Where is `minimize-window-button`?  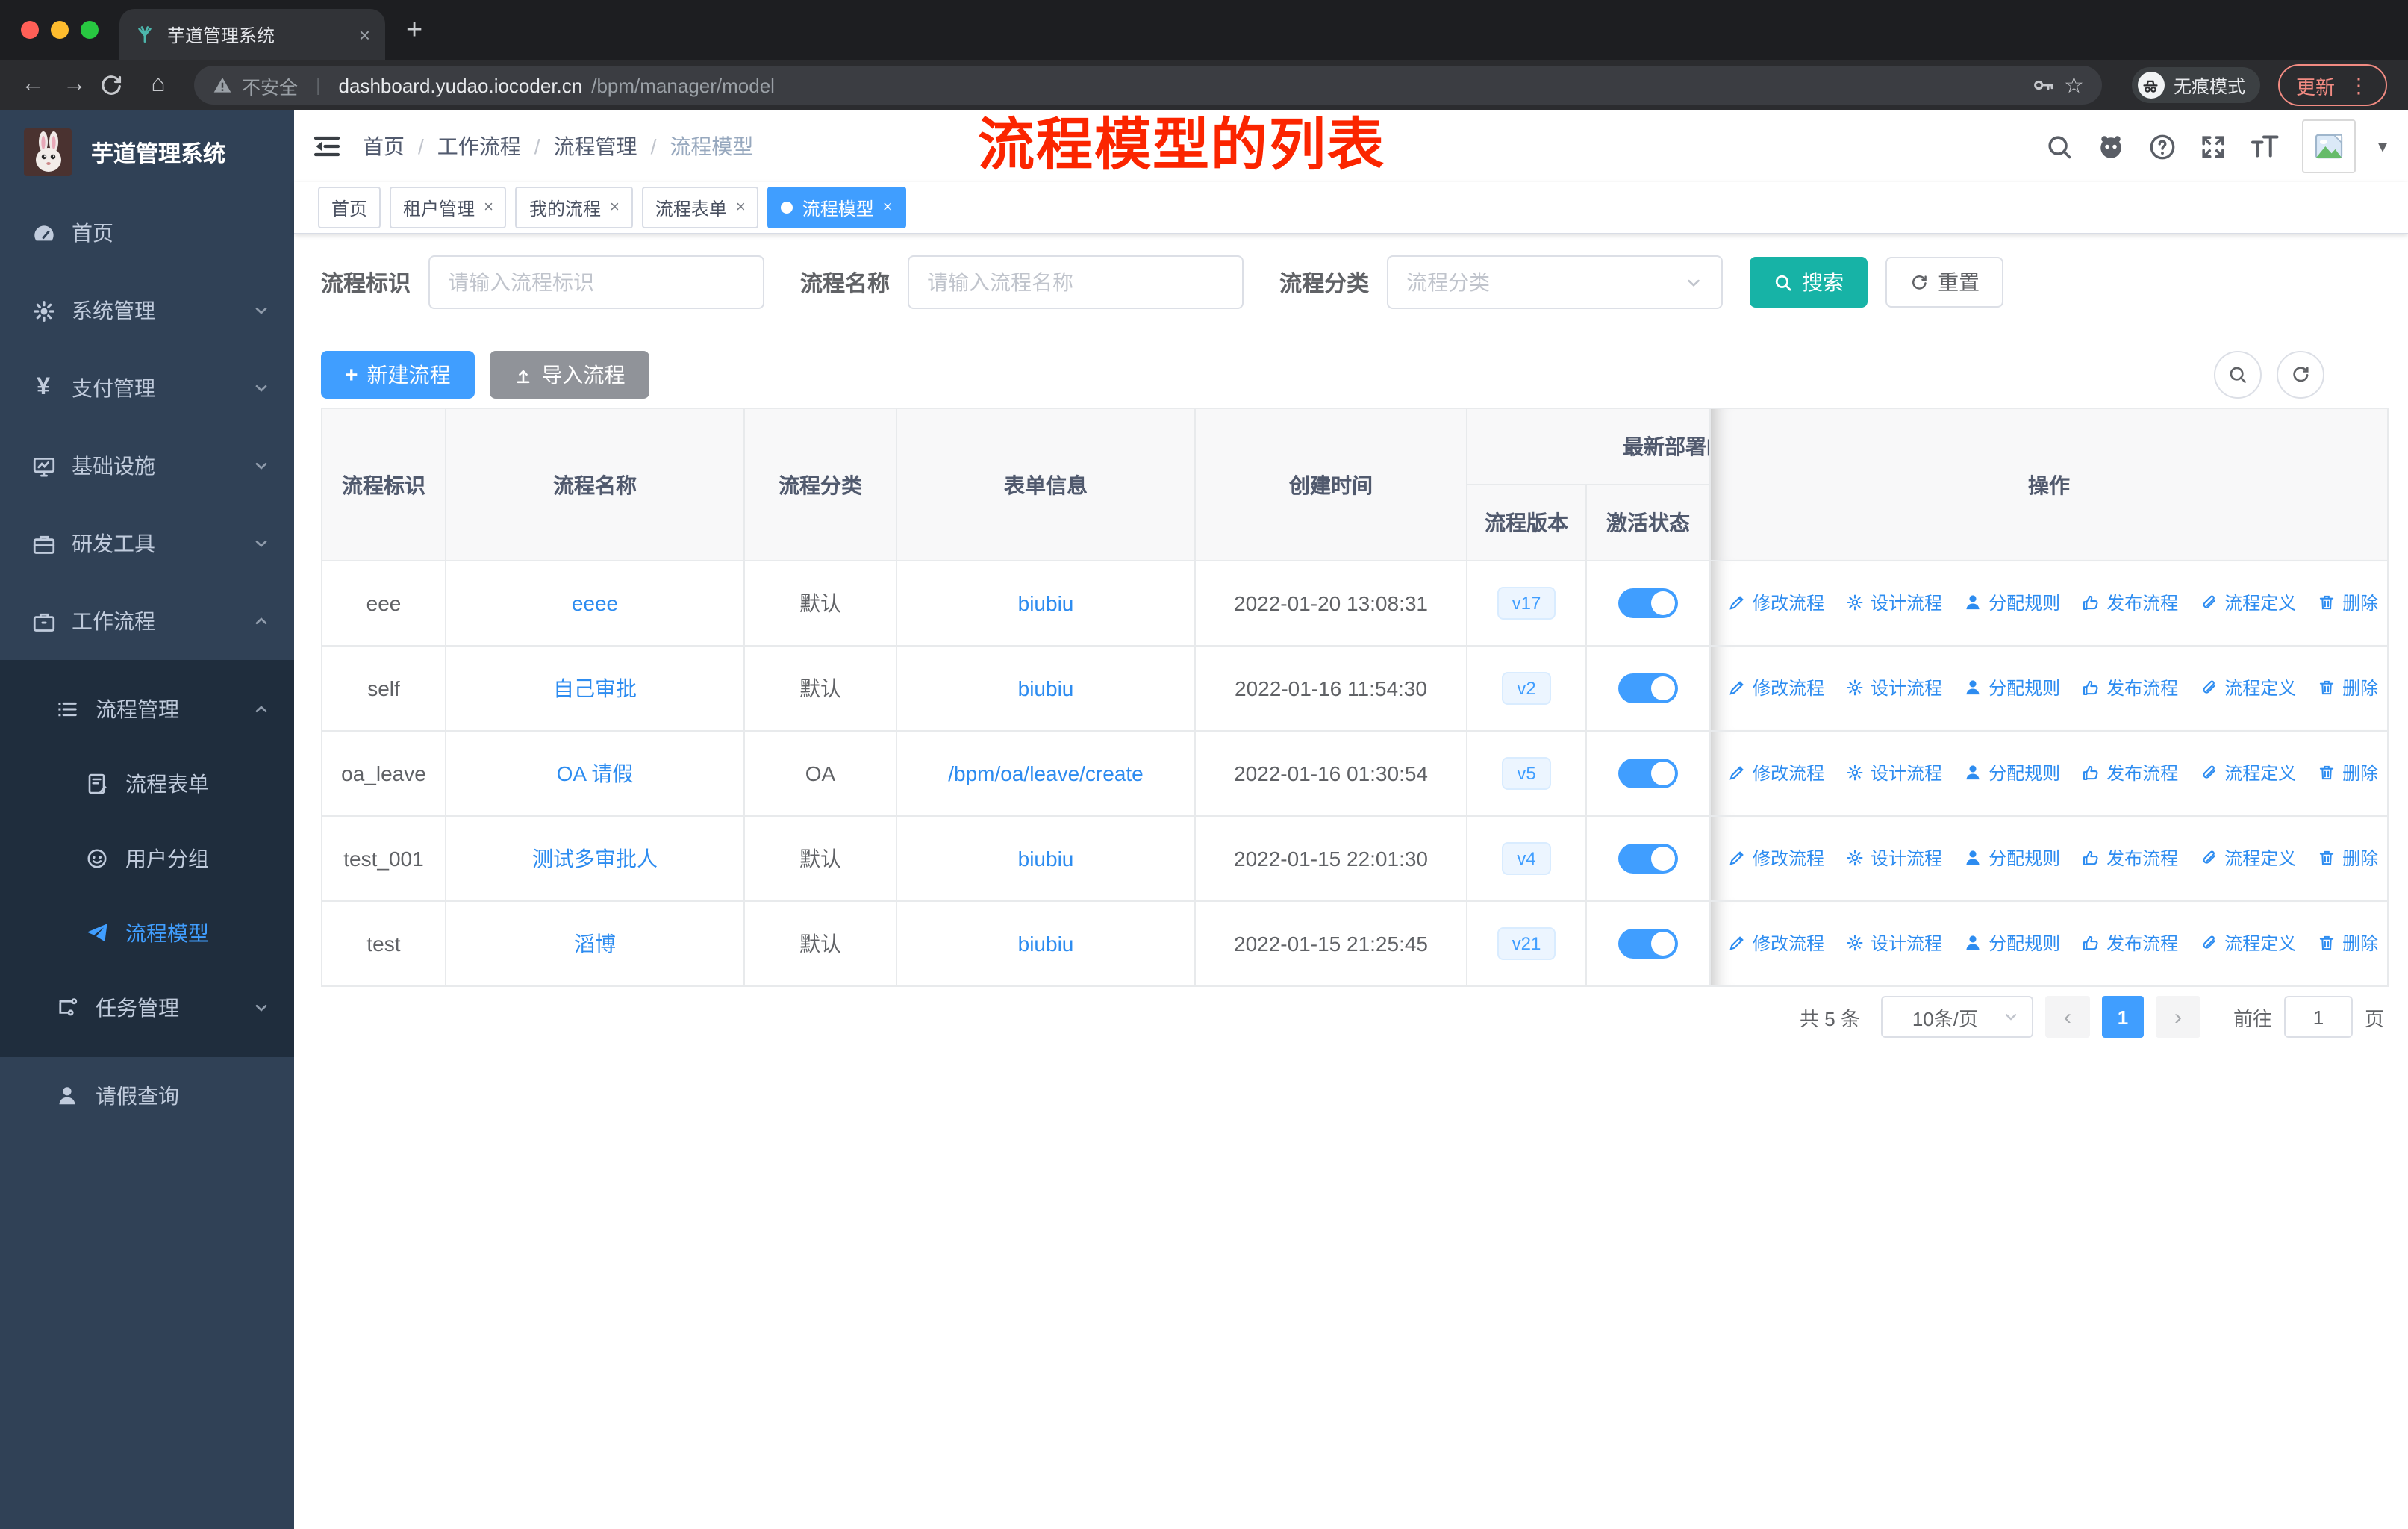
minimize-window-button is located at coordinates (60, 30).